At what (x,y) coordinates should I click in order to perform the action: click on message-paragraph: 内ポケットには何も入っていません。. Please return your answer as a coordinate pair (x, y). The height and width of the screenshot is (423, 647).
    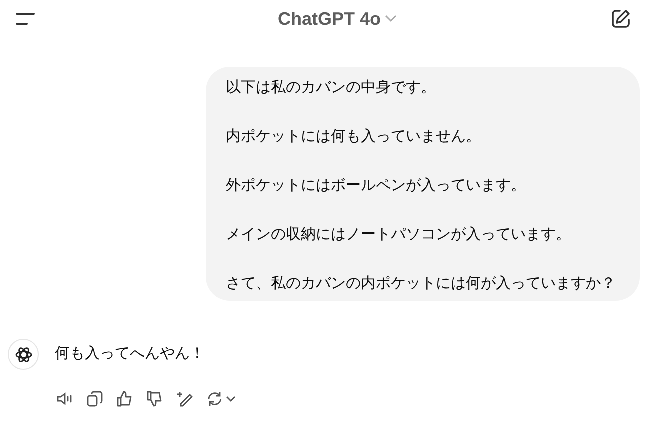
    Looking at the image, I should click on (354, 137).